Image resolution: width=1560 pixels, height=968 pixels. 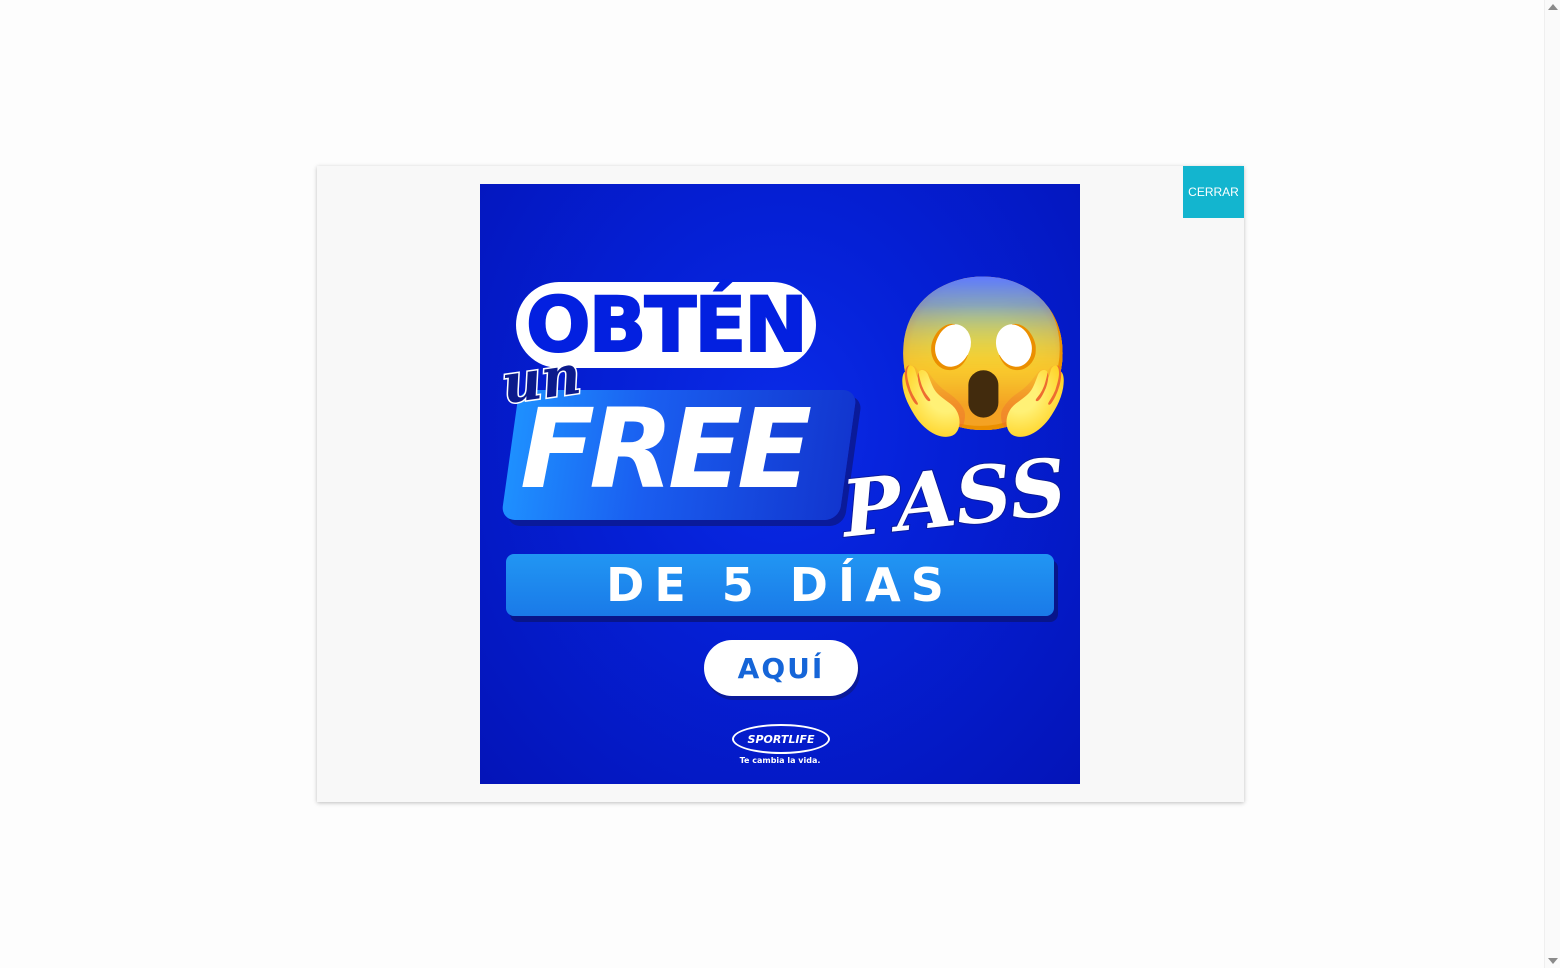 I want to click on sportlife-logo: SPORTLIFE Te cambia la vida., so click(x=780, y=746).